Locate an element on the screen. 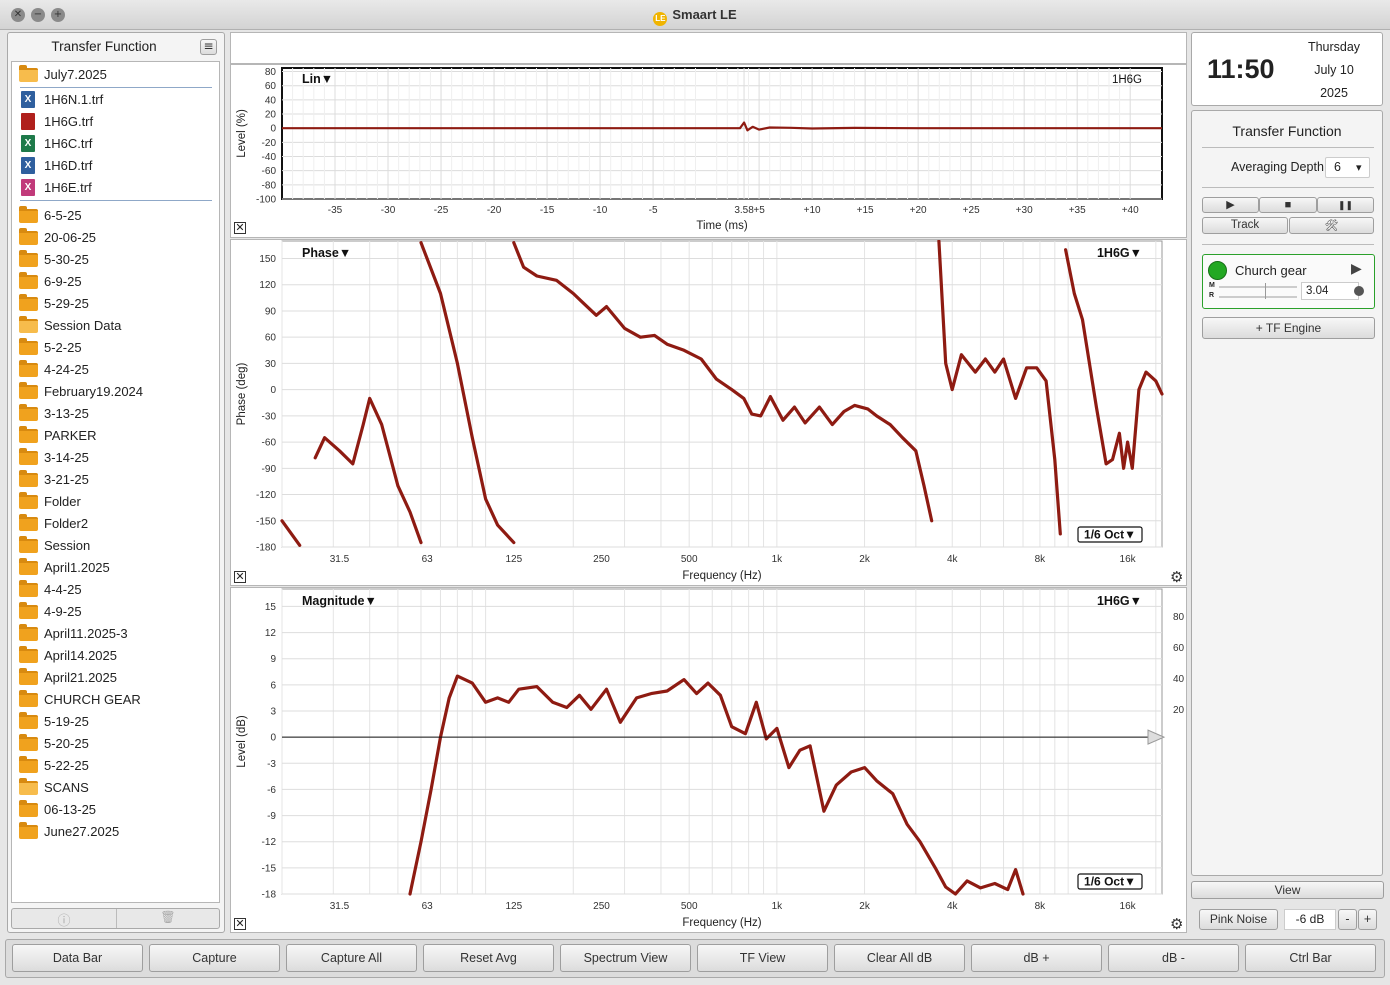 The width and height of the screenshot is (1390, 985). folder-item: CHURCH GEAR is located at coordinates (114, 700).